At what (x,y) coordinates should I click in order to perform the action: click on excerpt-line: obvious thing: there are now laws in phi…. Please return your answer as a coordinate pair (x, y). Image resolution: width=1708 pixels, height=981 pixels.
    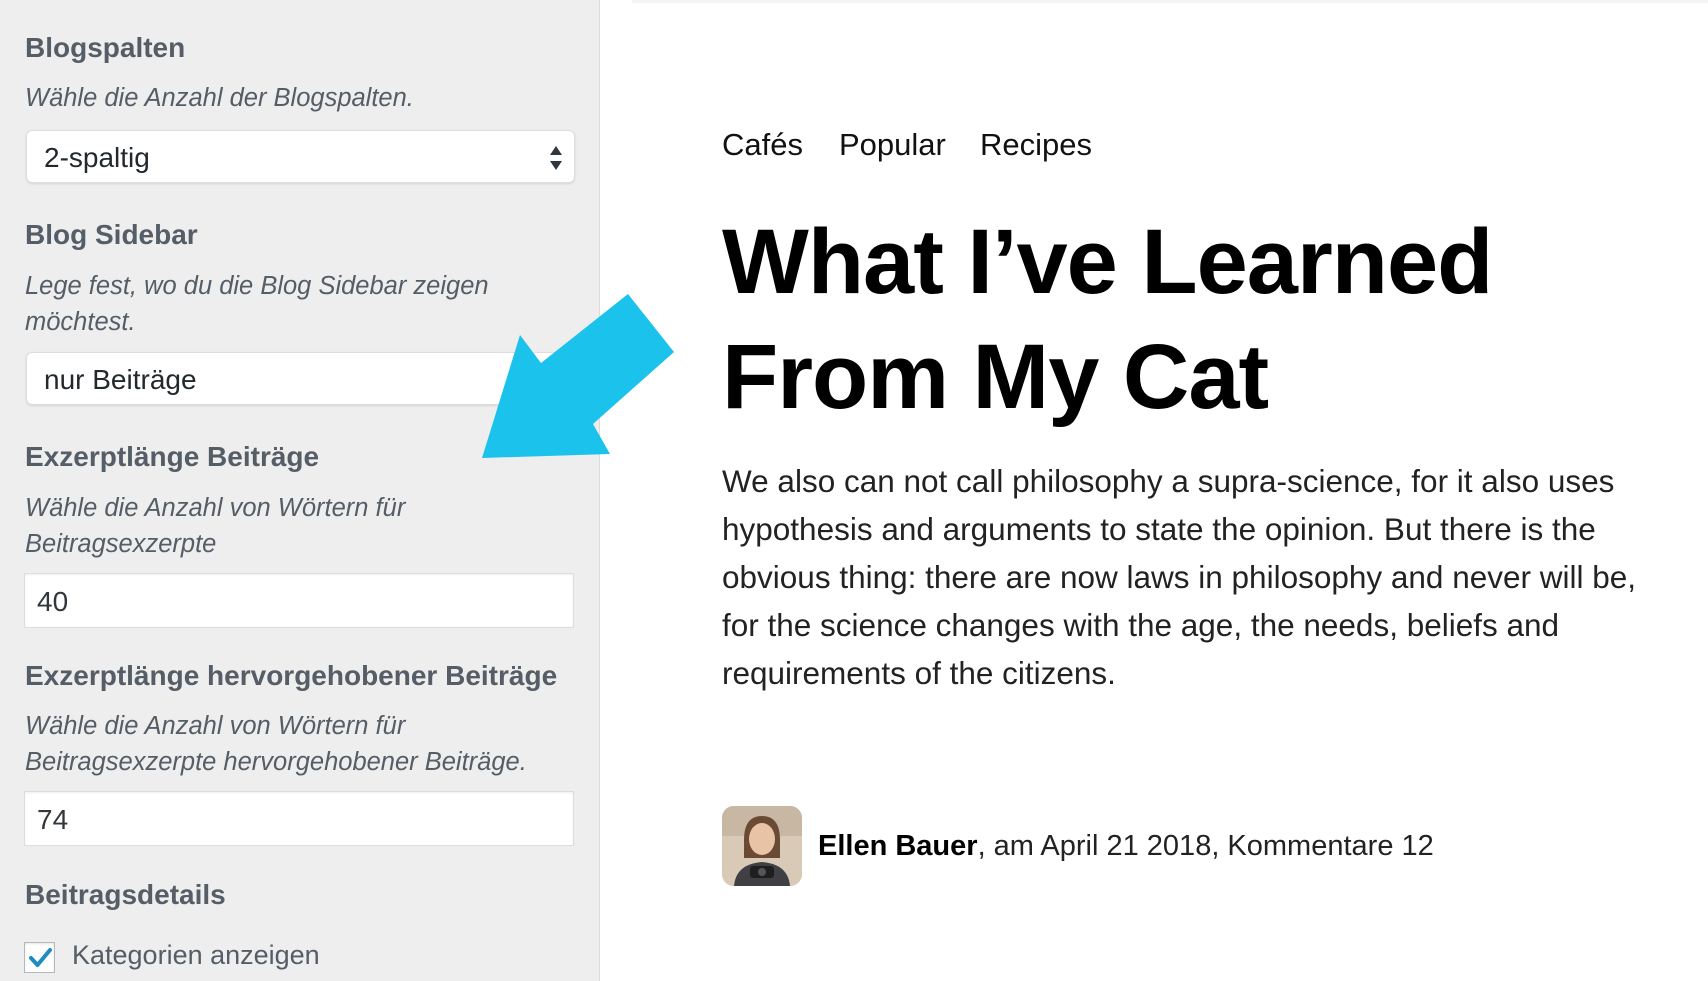
    Looking at the image, I should click on (1179, 577).